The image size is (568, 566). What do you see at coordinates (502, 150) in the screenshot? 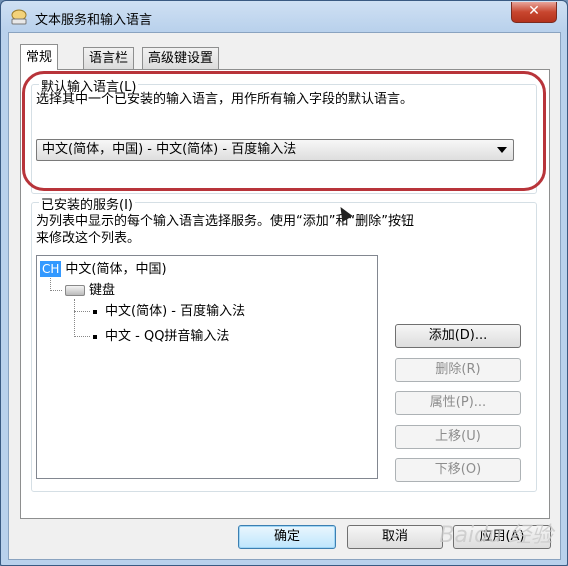
I see `chevron-down-icon` at bounding box center [502, 150].